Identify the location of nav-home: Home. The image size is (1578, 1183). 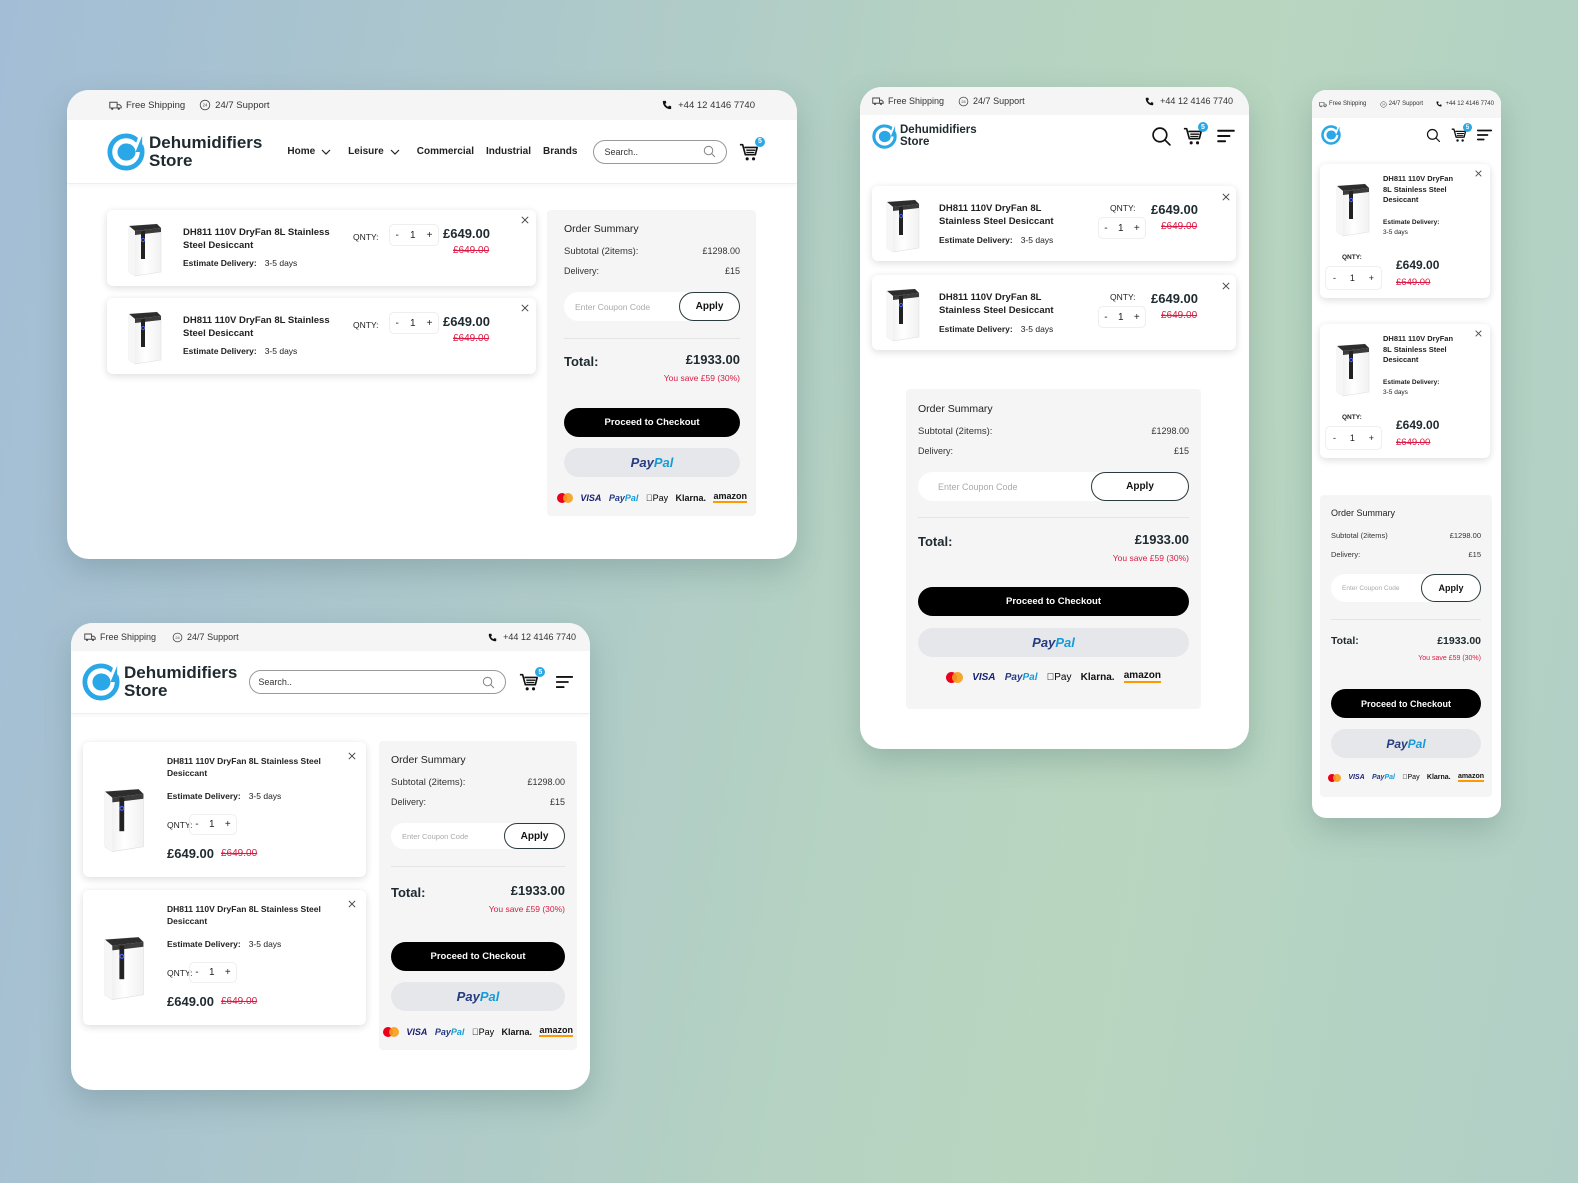
(309, 151).